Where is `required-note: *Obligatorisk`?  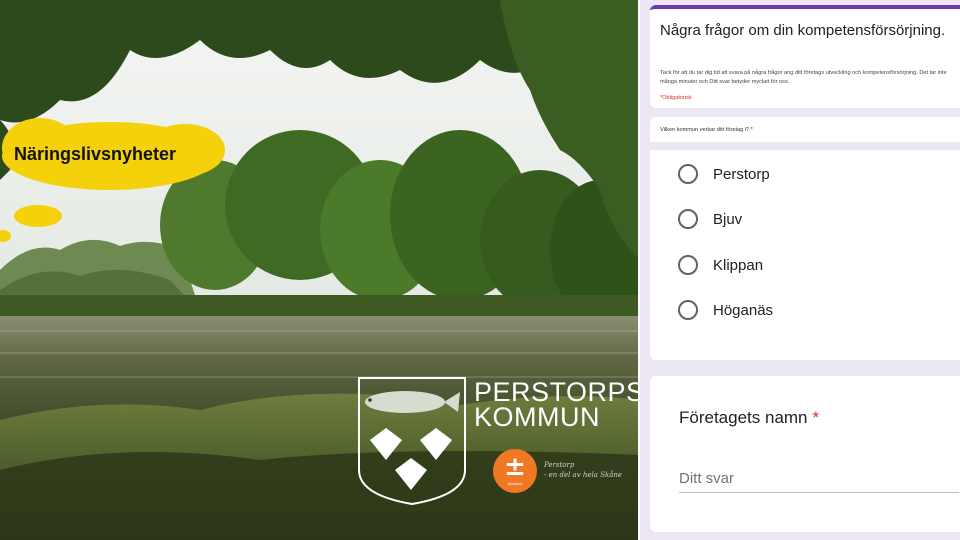
required-note: *Obligatorisk is located at coordinates (676, 98).